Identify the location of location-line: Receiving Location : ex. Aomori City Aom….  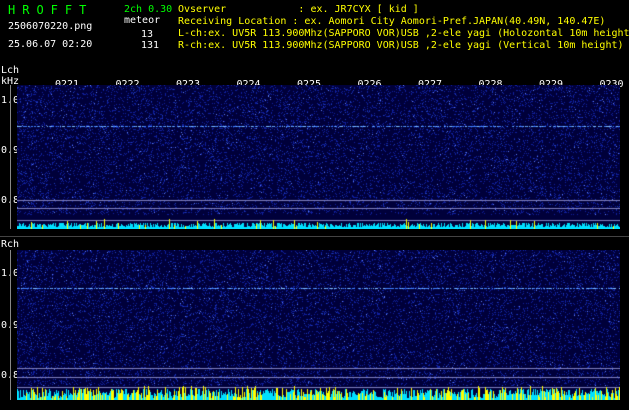
(392, 21).